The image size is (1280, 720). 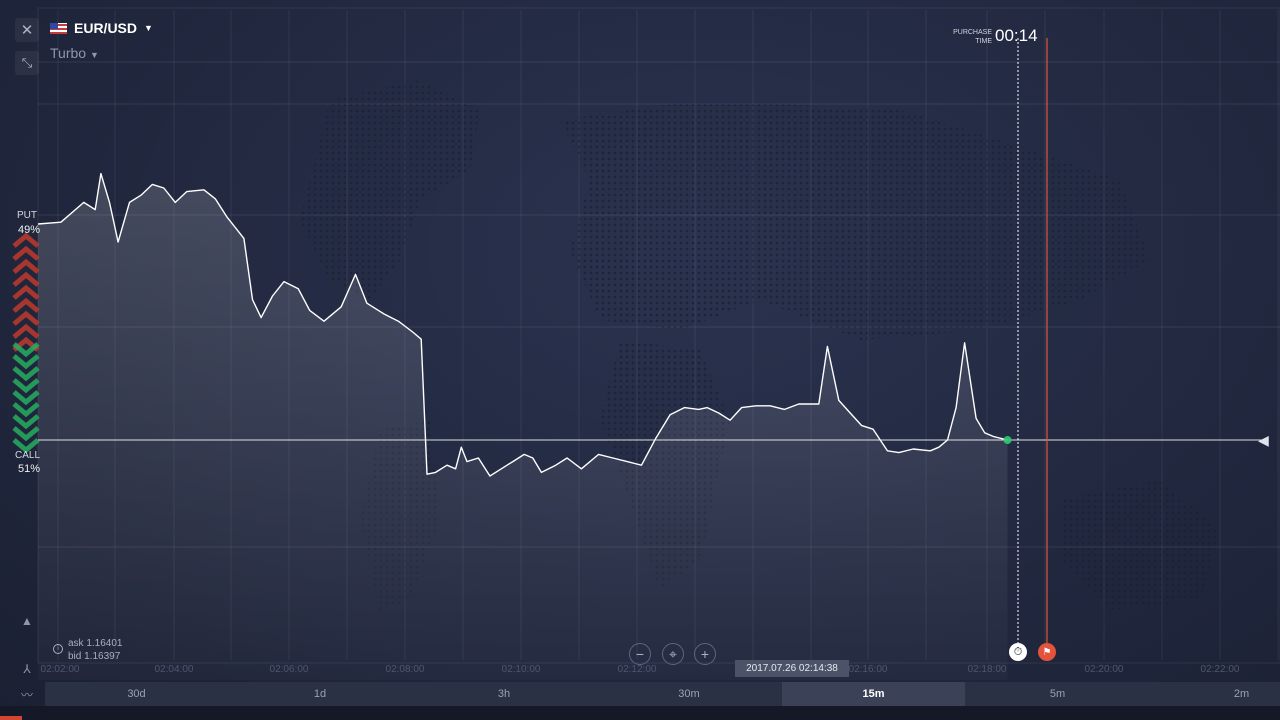 What do you see at coordinates (29, 469) in the screenshot?
I see `call-percentage: 51%` at bounding box center [29, 469].